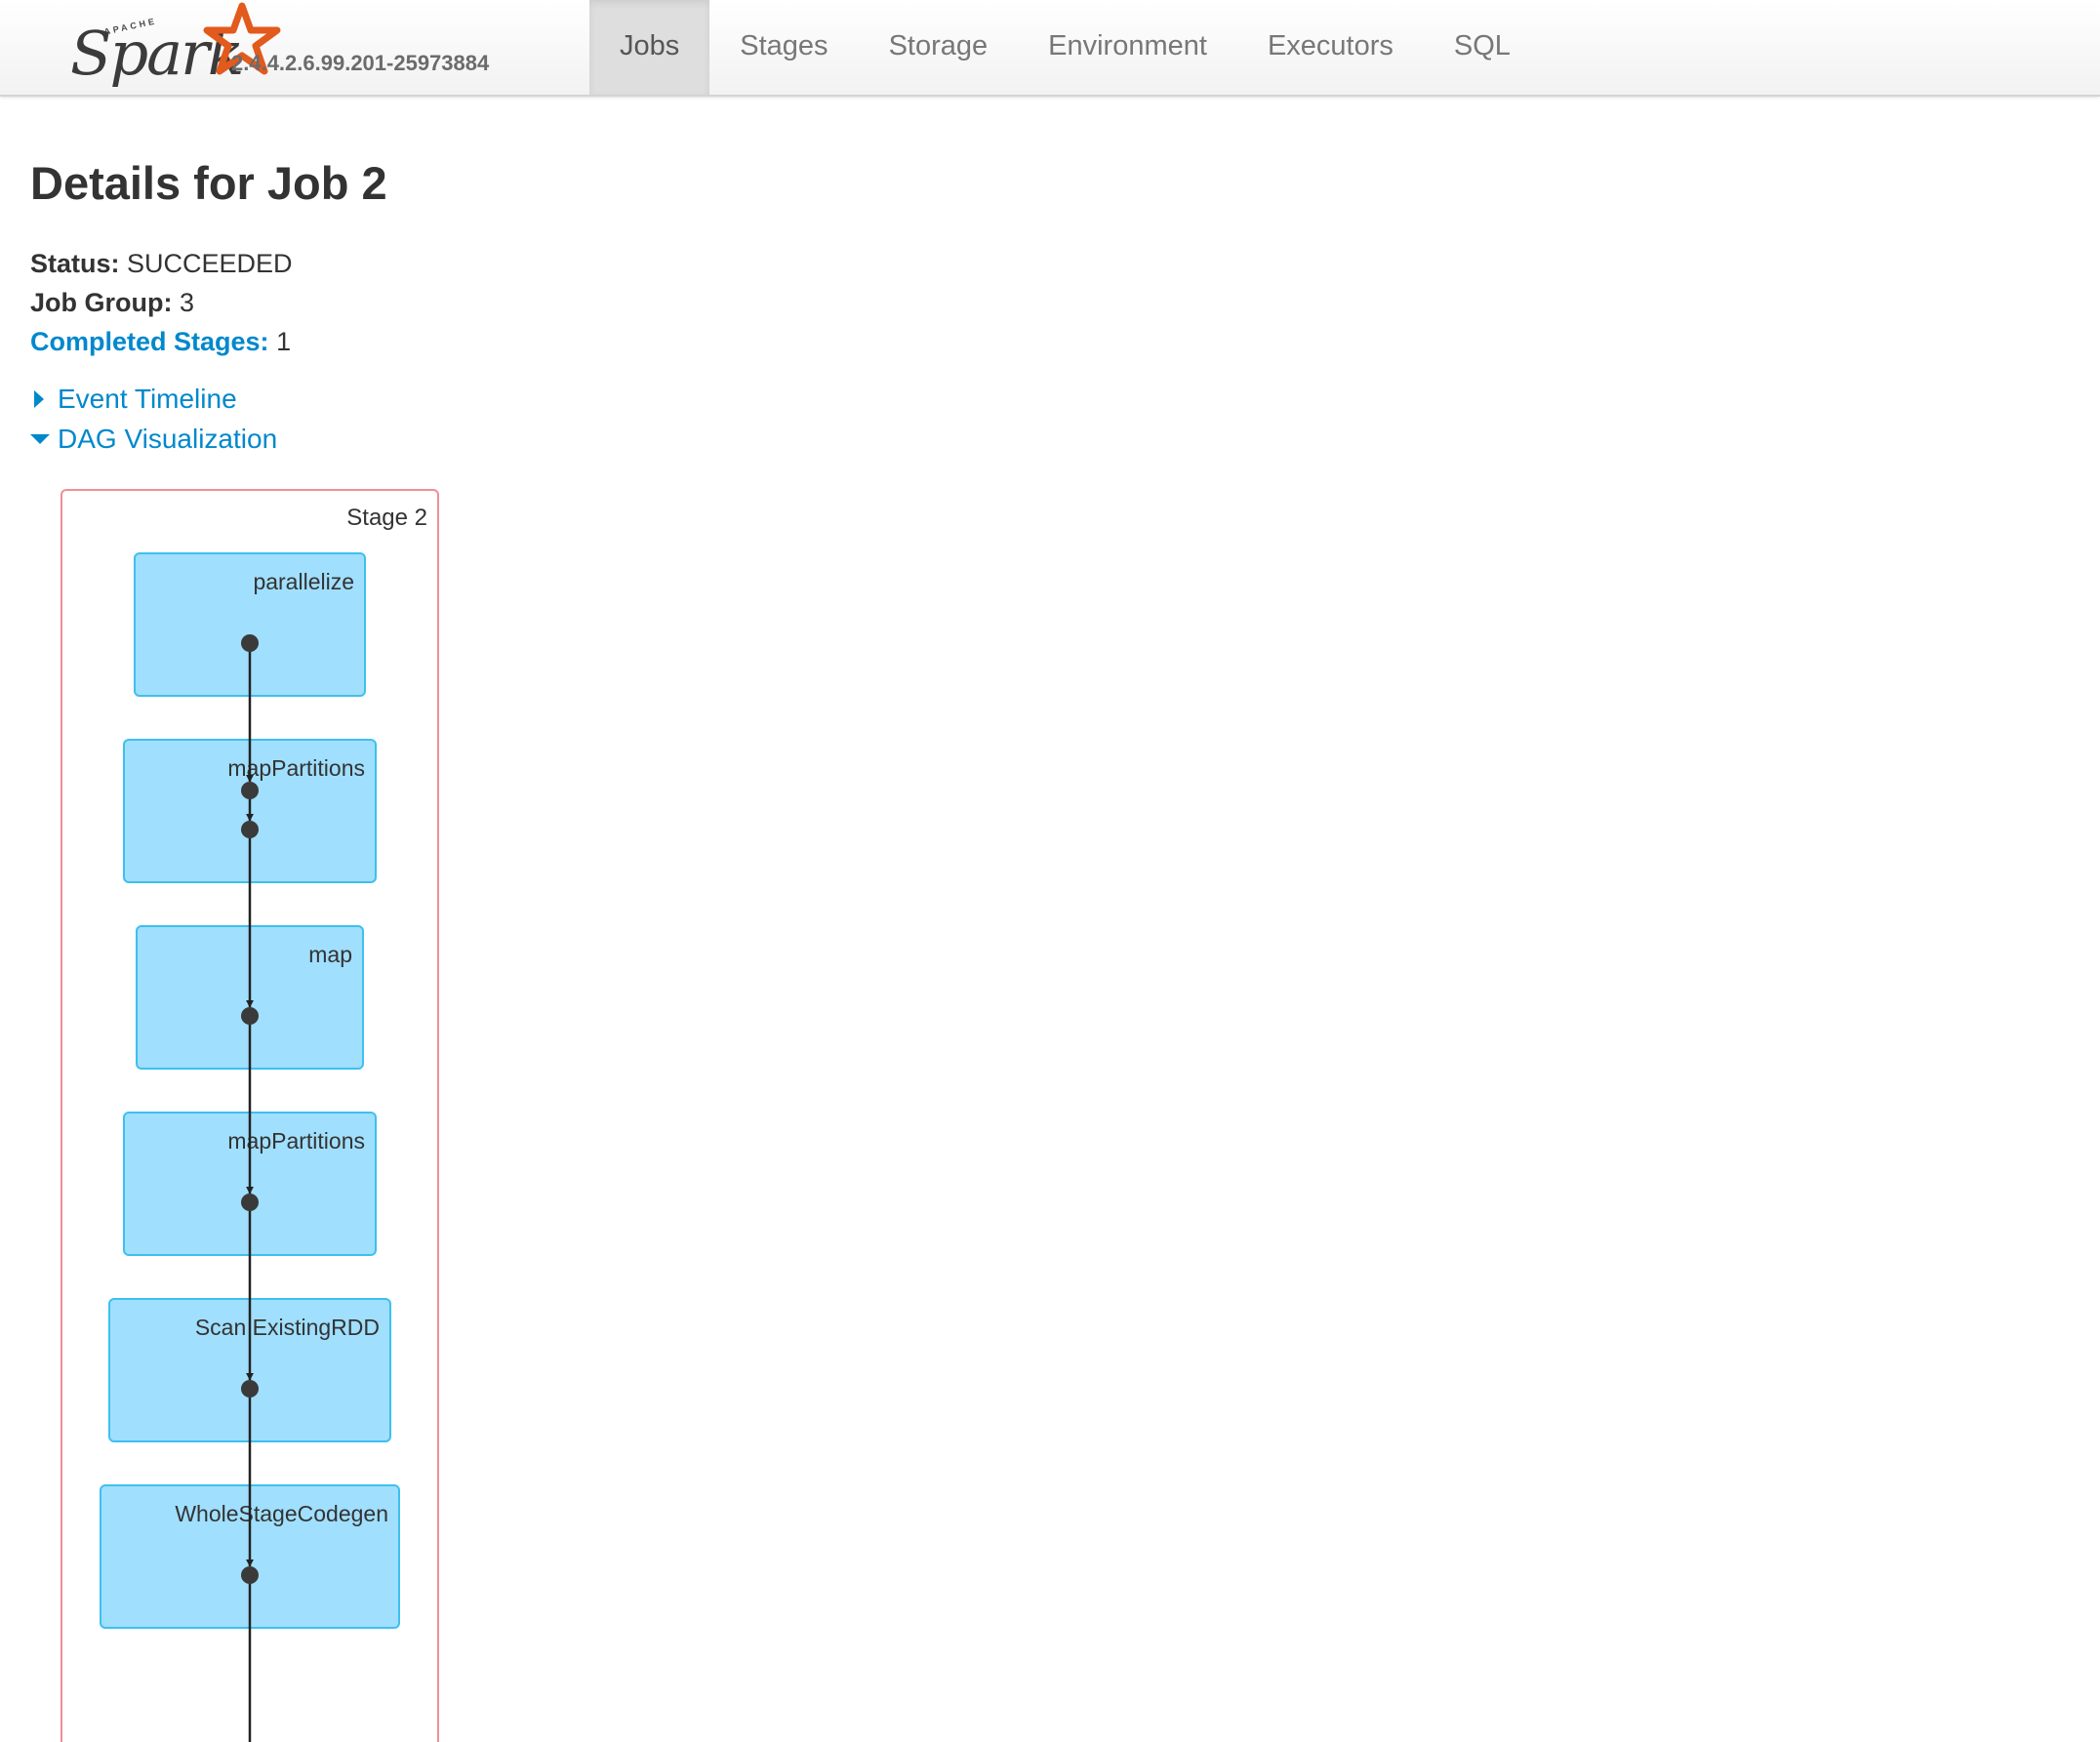 The width and height of the screenshot is (2100, 1742). Describe the element at coordinates (287, 1327) in the screenshot. I see `dag-node-label: Scan ExistingRDD` at that location.